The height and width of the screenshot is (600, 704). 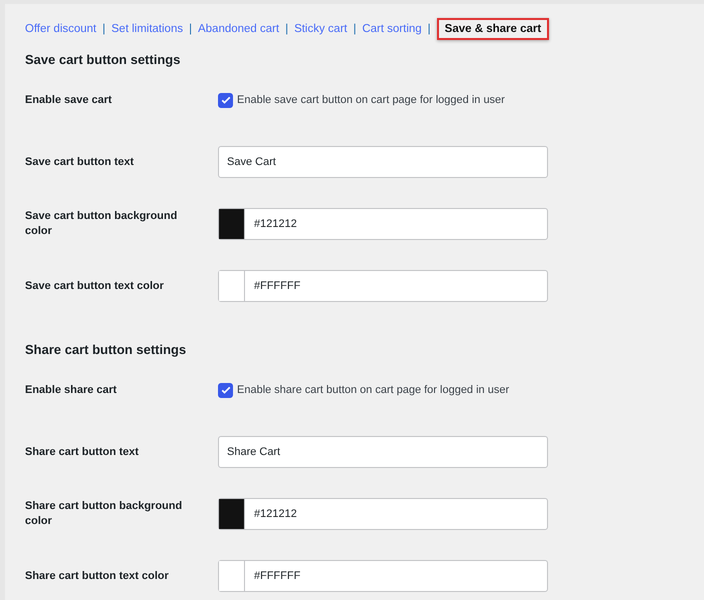 I want to click on field-label: Save cart button text color, so click(x=95, y=286).